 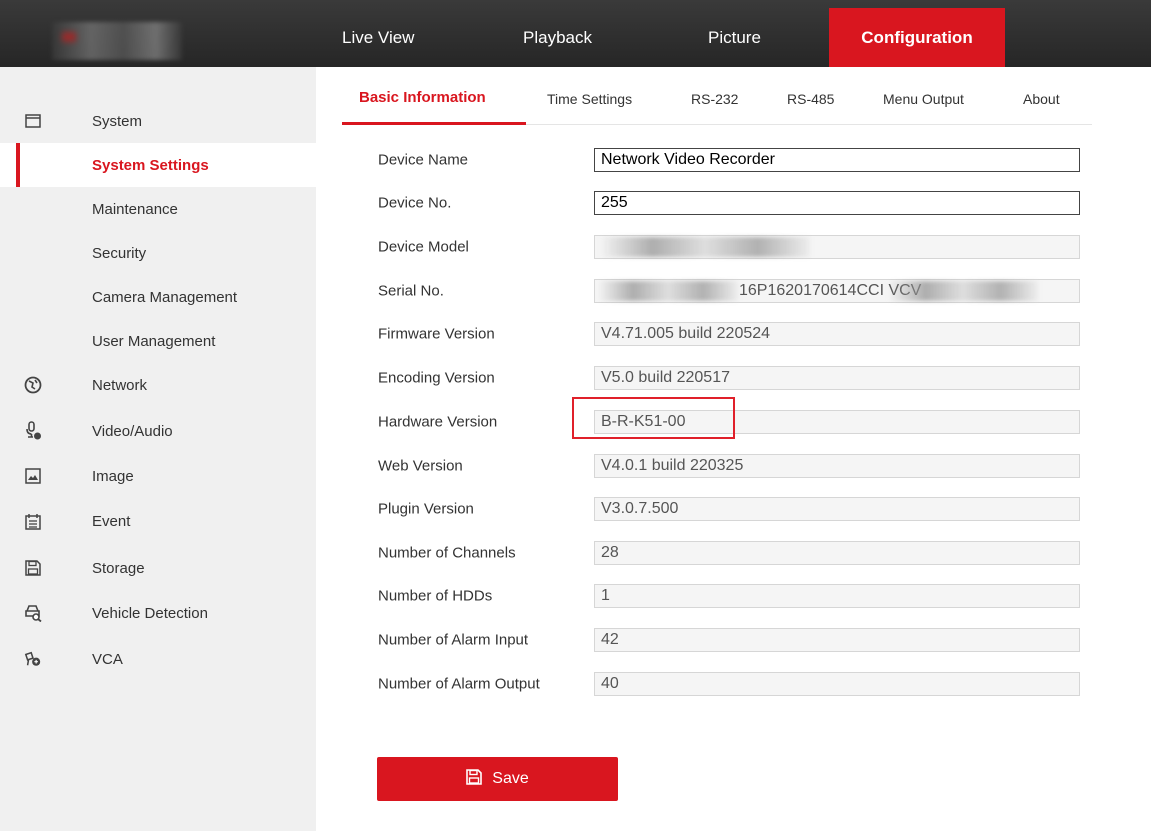 I want to click on sidebar-item-label: Network, so click(x=120, y=385).